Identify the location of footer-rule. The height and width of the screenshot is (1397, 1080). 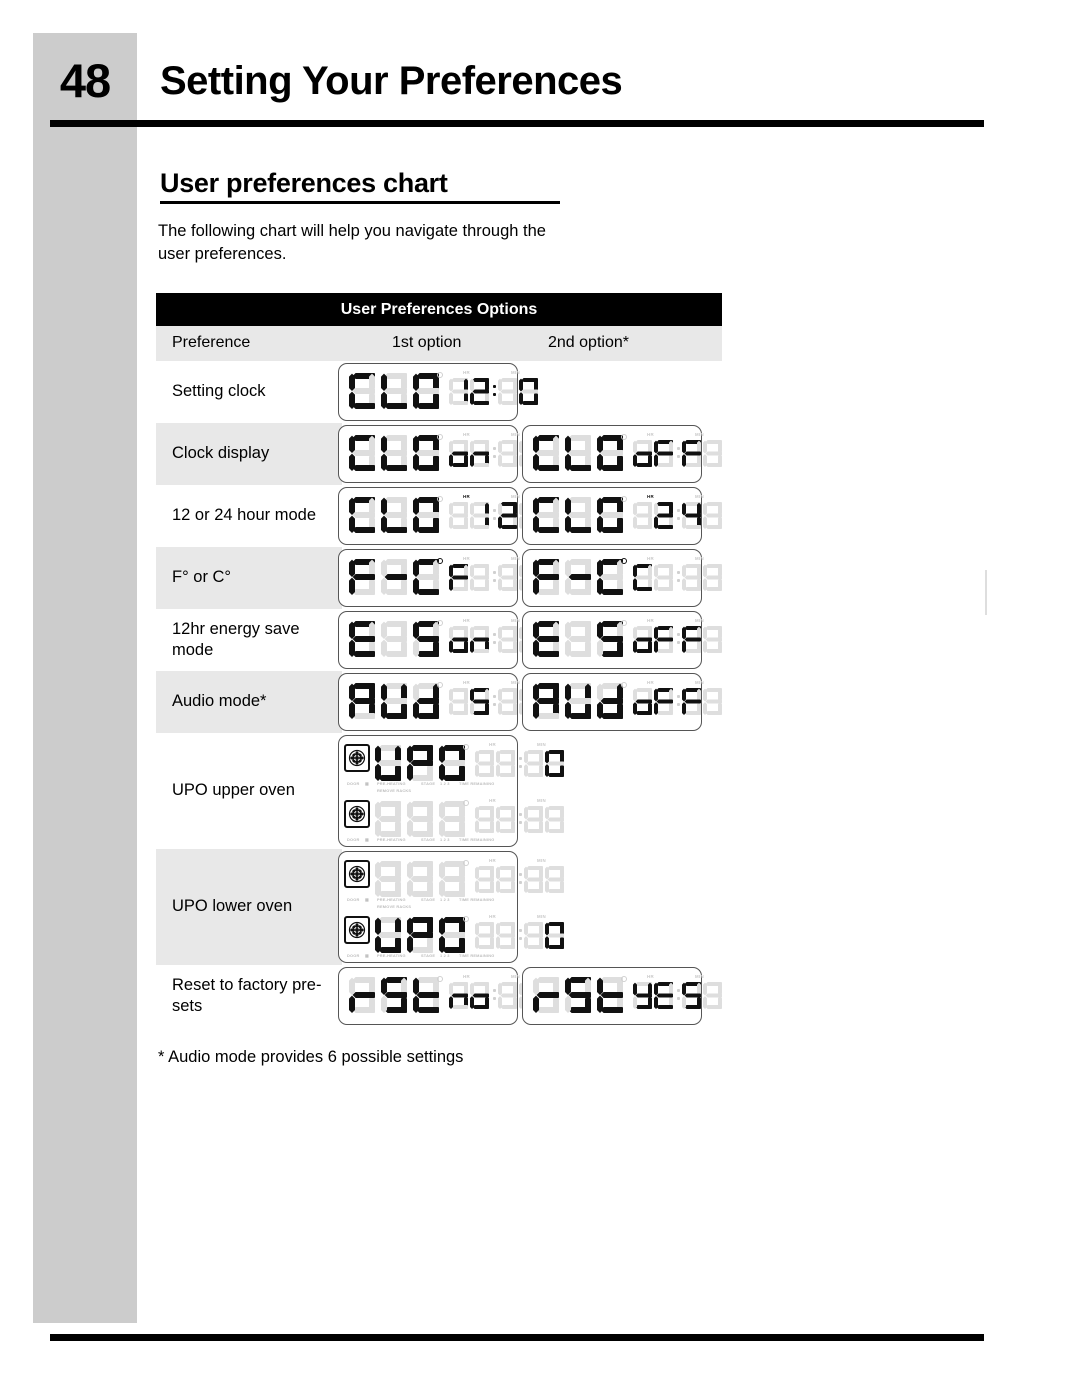
(517, 1337).